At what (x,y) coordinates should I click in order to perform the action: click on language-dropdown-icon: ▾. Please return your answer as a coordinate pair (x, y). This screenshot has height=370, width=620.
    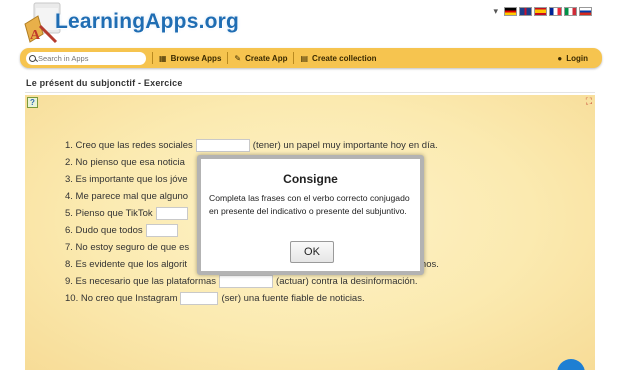
    Looking at the image, I should click on (495, 11).